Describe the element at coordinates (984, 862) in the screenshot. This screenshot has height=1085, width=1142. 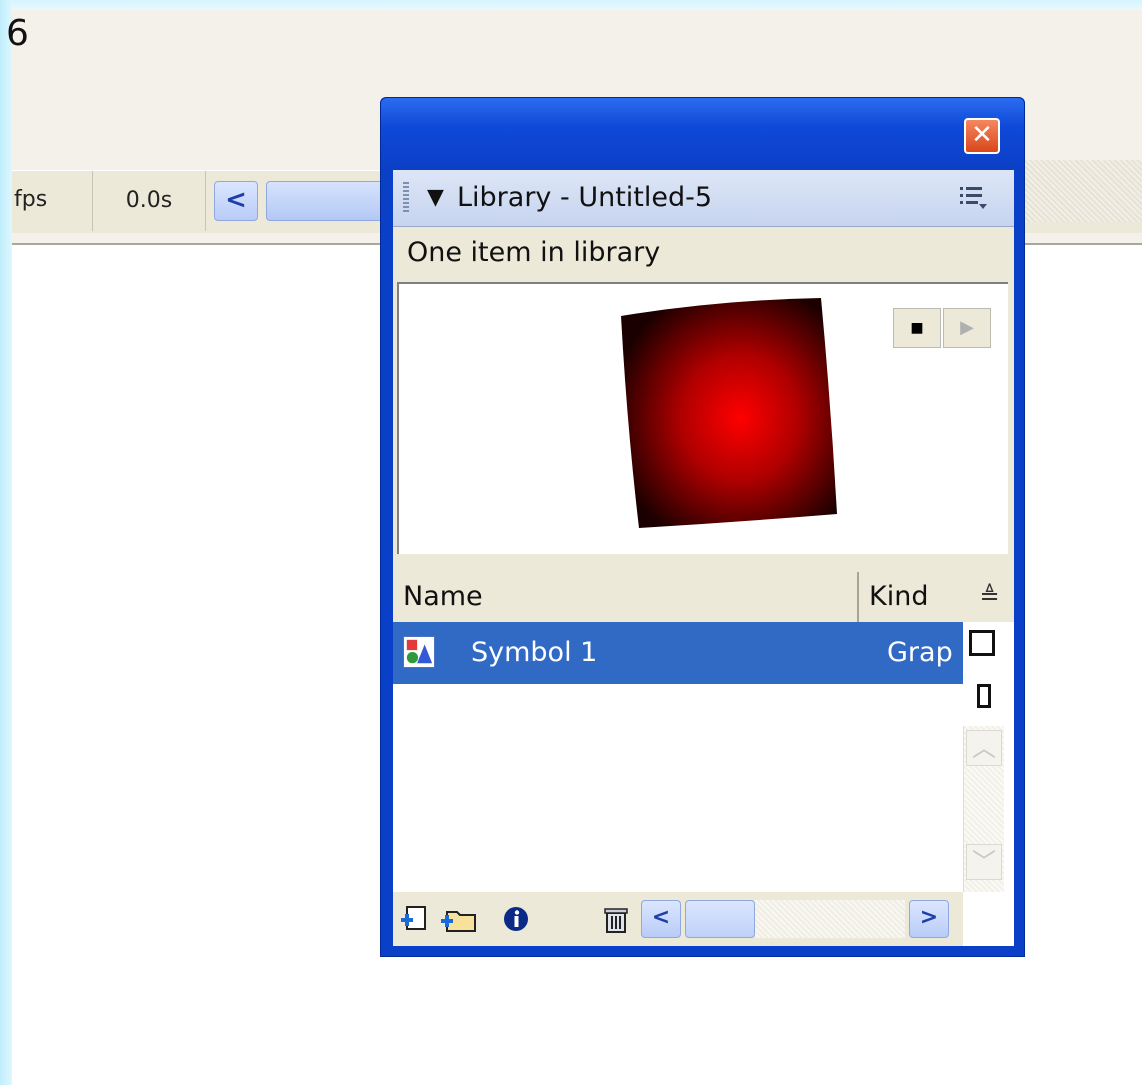
I see `scroll-down-button: ﹀` at that location.